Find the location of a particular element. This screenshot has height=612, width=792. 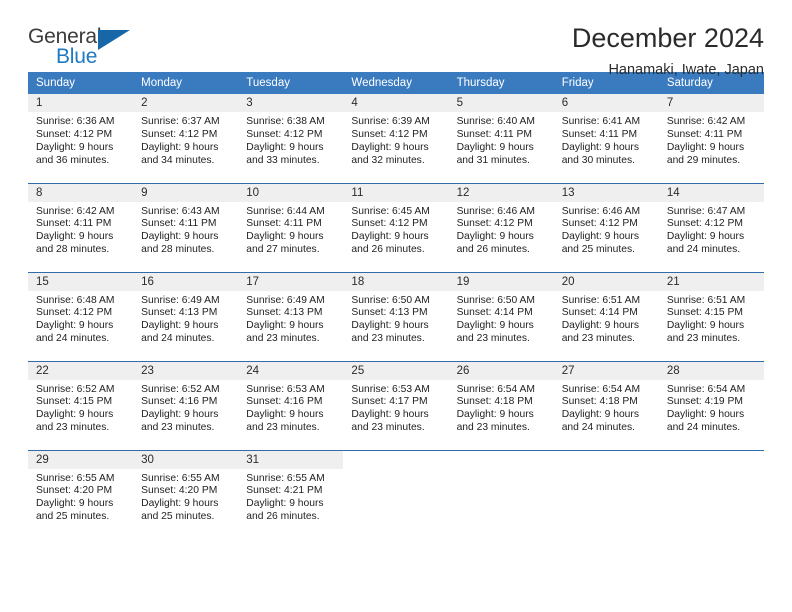

sunrise-text: Sunrise: 6:50 AM is located at coordinates (495, 300).